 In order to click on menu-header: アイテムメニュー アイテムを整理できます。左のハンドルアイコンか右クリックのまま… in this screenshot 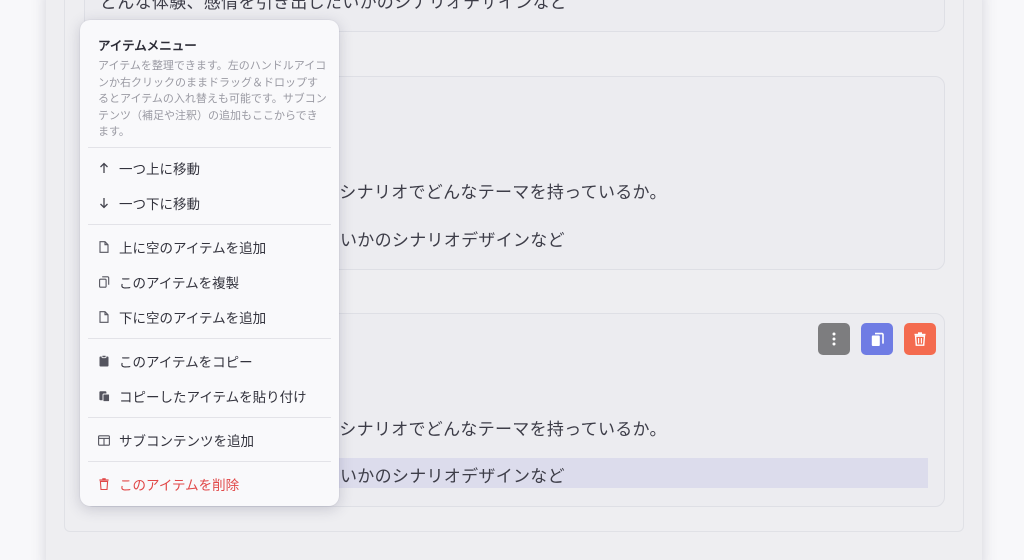, I will do `click(213, 88)`.